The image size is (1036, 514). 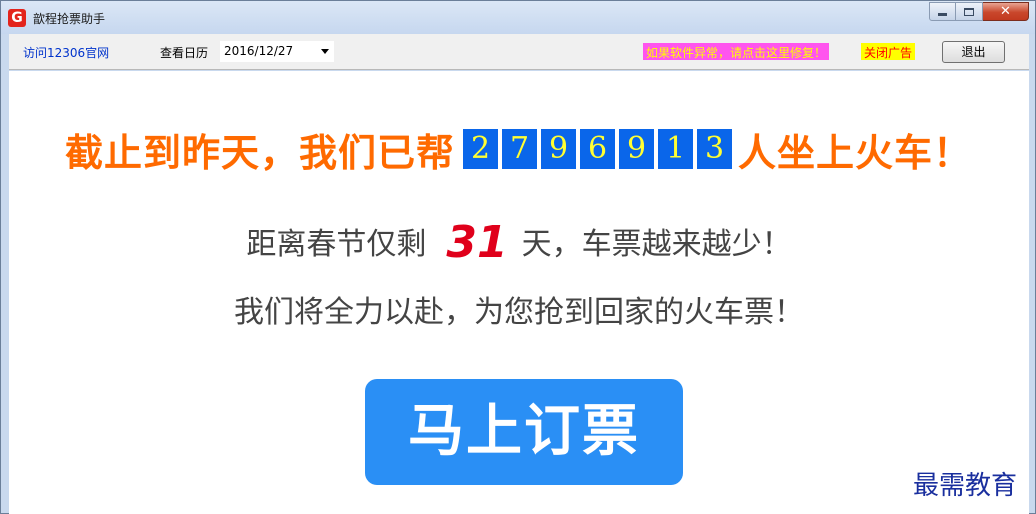 What do you see at coordinates (736, 51) in the screenshot?
I see `repair-link: 如果软件异常，请点击这里修复！` at bounding box center [736, 51].